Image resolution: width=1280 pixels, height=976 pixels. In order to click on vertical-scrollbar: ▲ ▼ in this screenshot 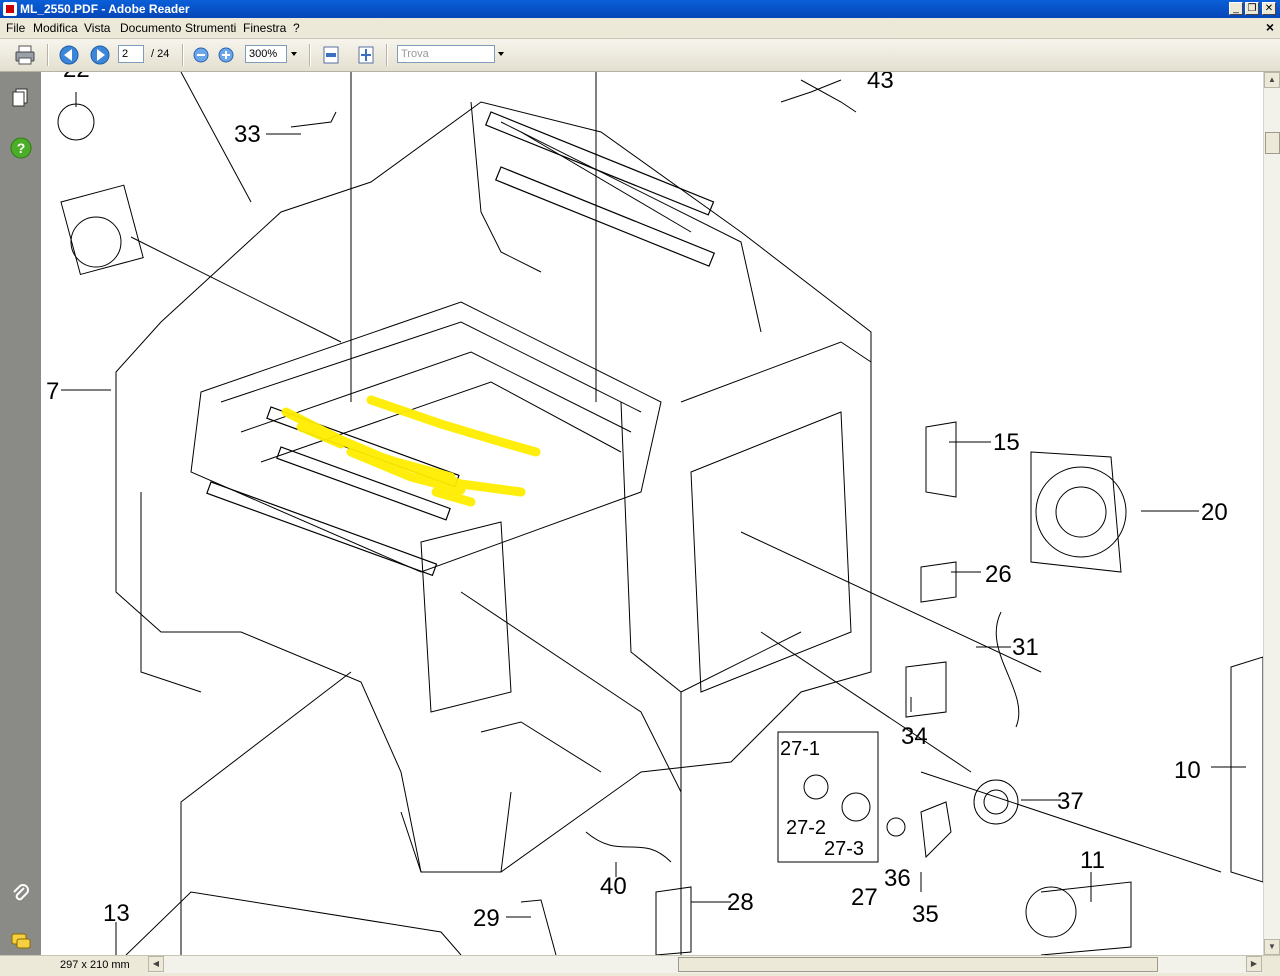, I will do `click(1271, 513)`.